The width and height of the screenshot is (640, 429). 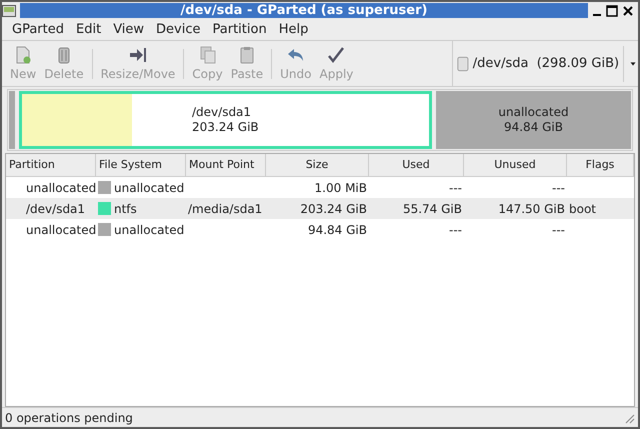 I want to click on unallocated-size: 94.84 GiB, so click(x=534, y=127).